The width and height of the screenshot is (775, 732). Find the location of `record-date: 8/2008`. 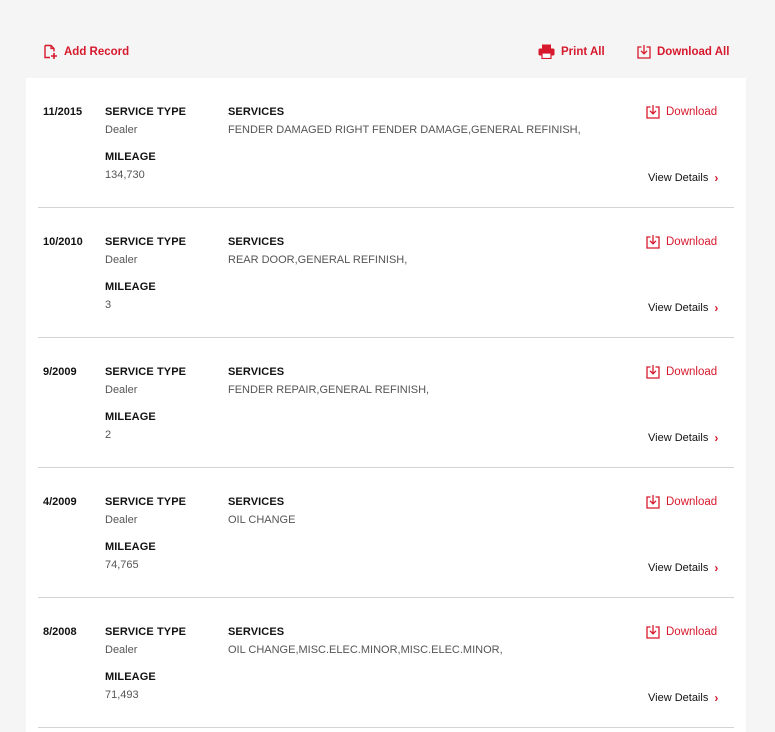

record-date: 8/2008 is located at coordinates (60, 632).